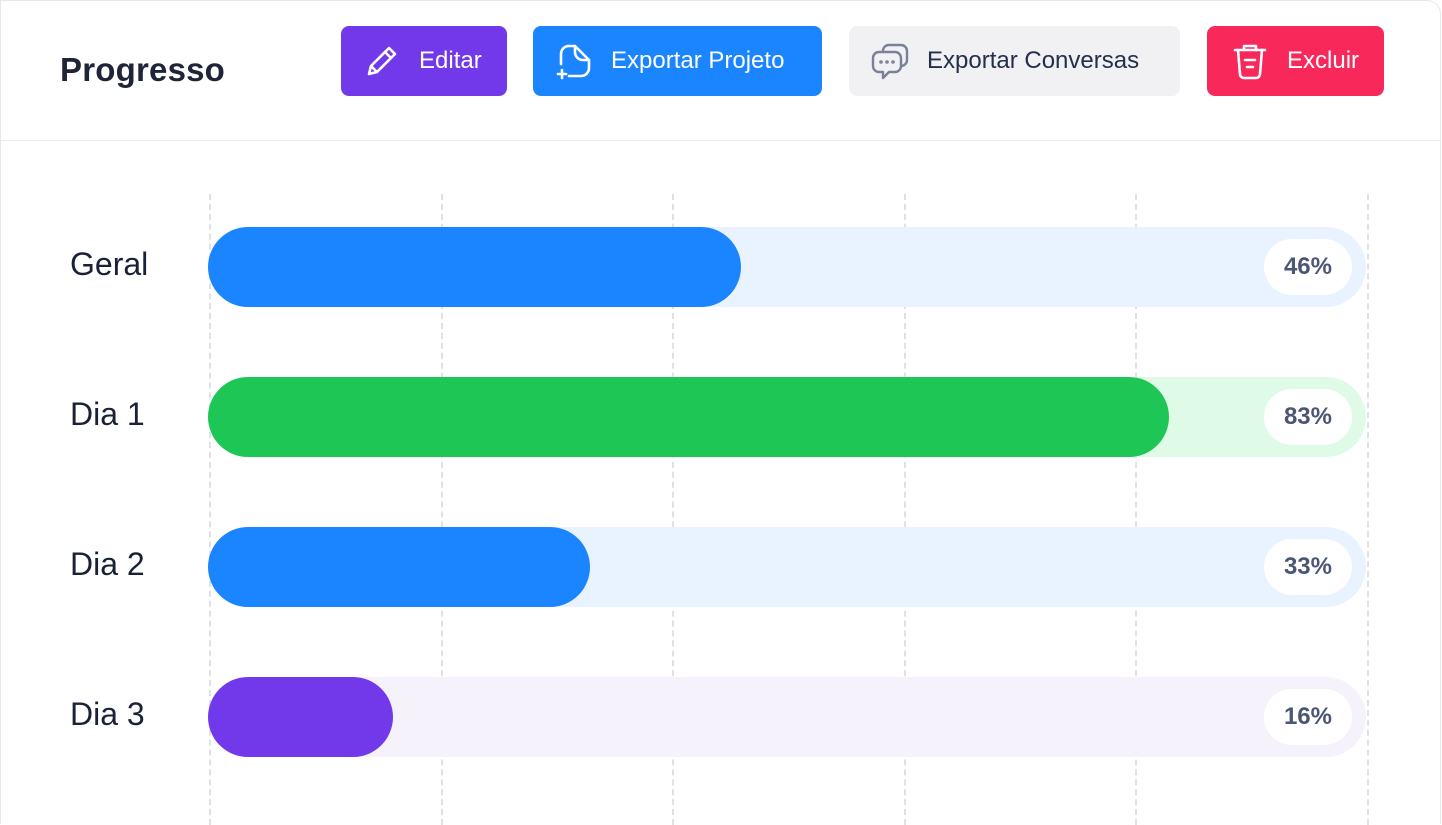 This screenshot has height=825, width=1442. I want to click on export-project-button: Exportar Projeto, so click(677, 61).